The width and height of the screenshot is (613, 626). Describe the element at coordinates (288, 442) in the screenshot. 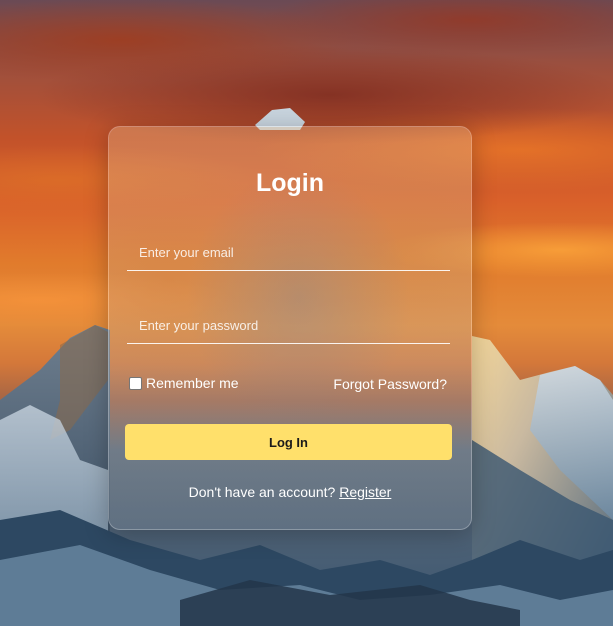

I see `login-button: Log In` at that location.